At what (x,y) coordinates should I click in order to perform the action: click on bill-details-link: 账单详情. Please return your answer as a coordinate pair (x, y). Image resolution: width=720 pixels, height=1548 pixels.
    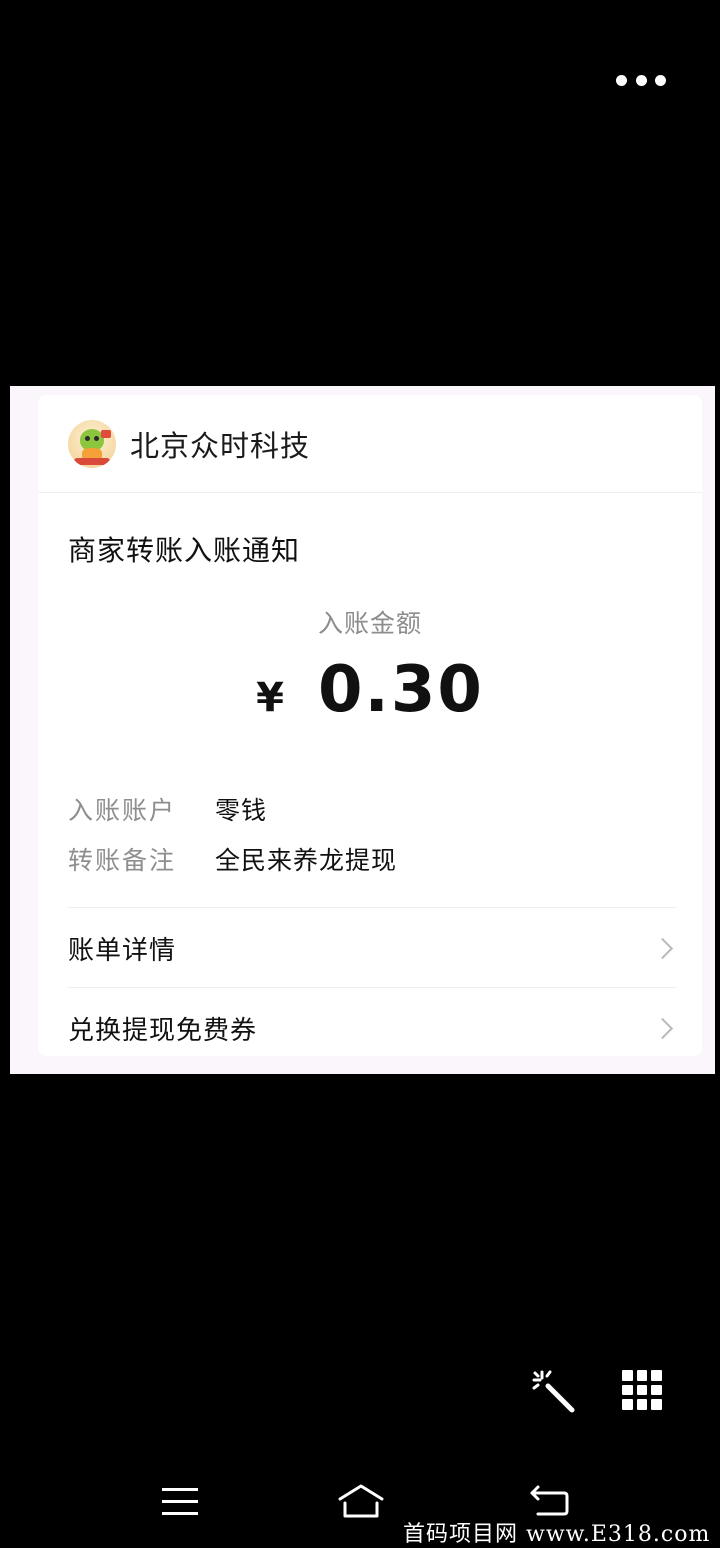
    Looking at the image, I should click on (372, 947).